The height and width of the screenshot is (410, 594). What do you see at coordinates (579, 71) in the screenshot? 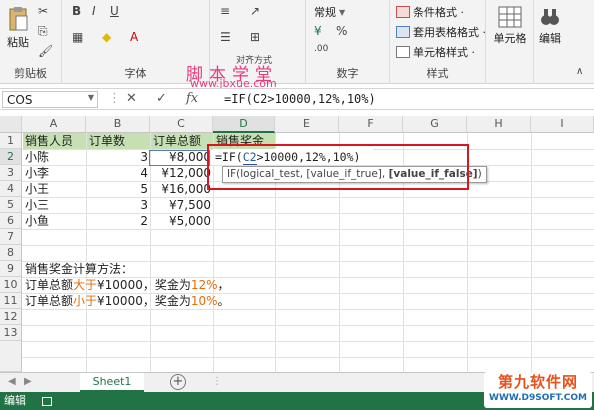
I see `collapse-ribbon-icon: ∧` at bounding box center [579, 71].